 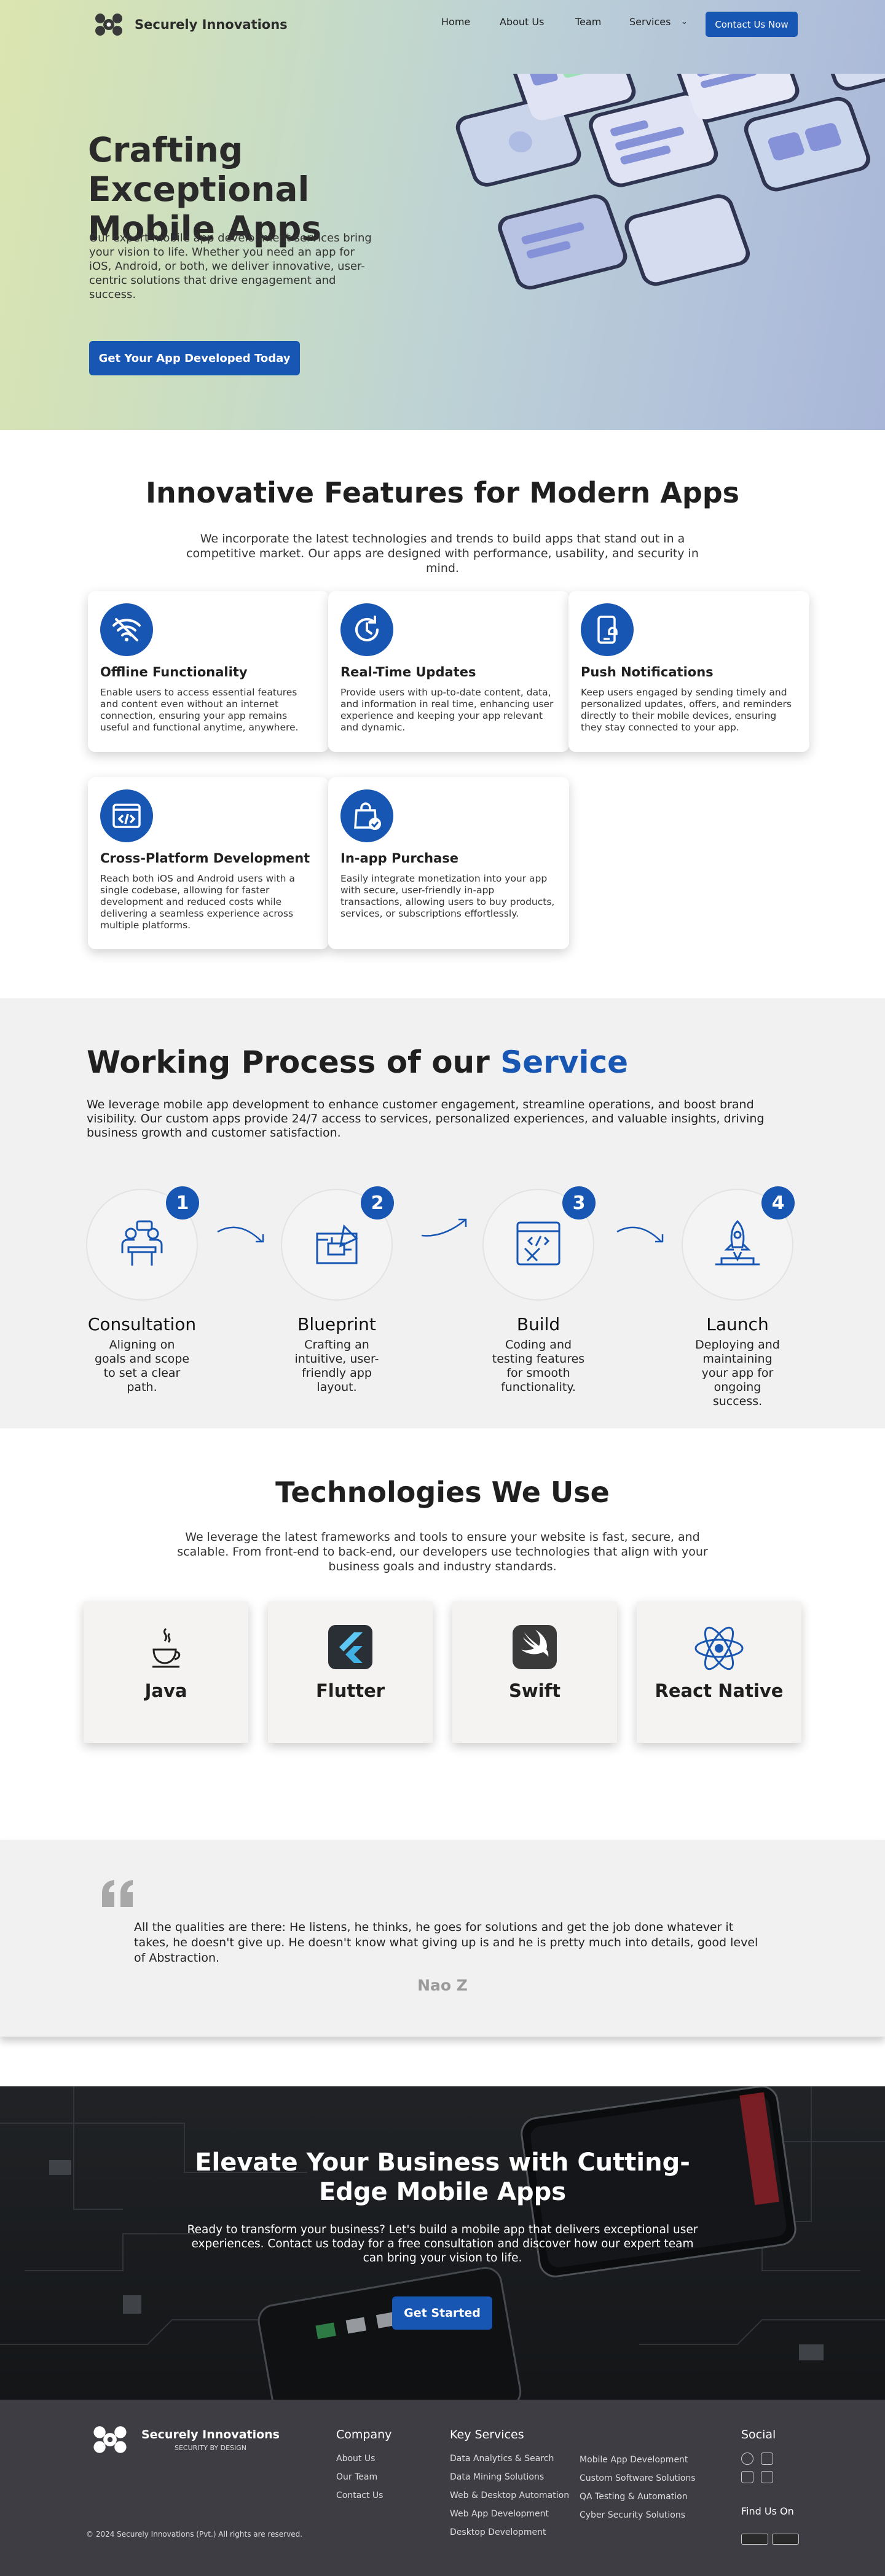 What do you see at coordinates (759, 2434) in the screenshot?
I see `footer-social-title: Social` at bounding box center [759, 2434].